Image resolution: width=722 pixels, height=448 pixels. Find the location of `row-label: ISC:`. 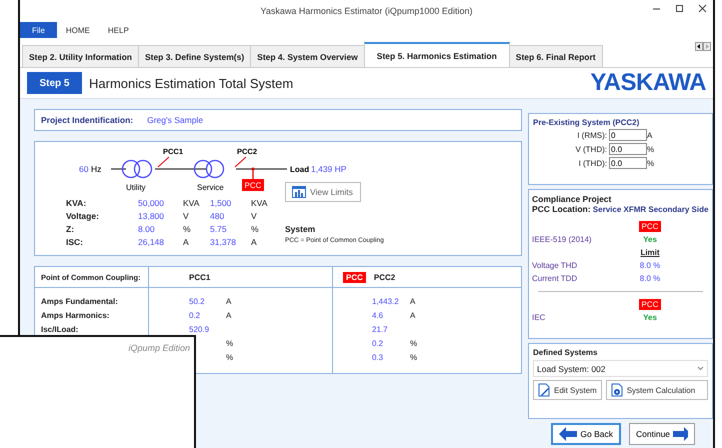

row-label: ISC: is located at coordinates (75, 242).